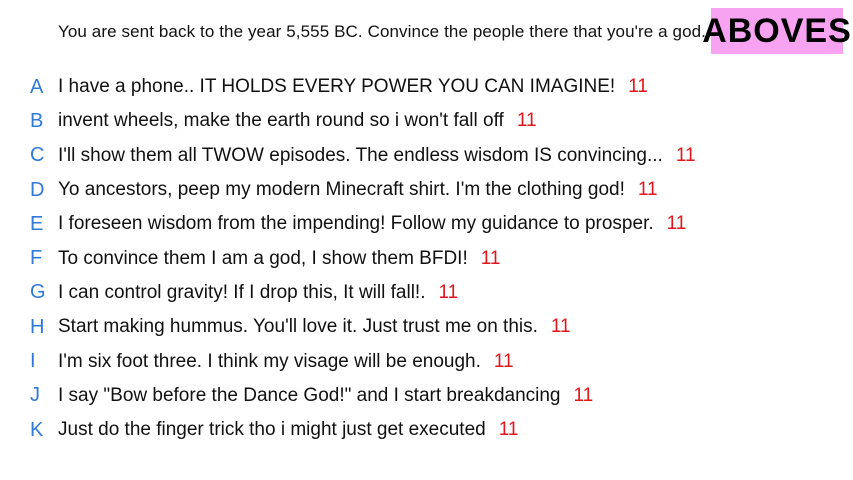 The height and width of the screenshot is (480, 853). What do you see at coordinates (35, 395) in the screenshot?
I see `response-letter: J` at bounding box center [35, 395].